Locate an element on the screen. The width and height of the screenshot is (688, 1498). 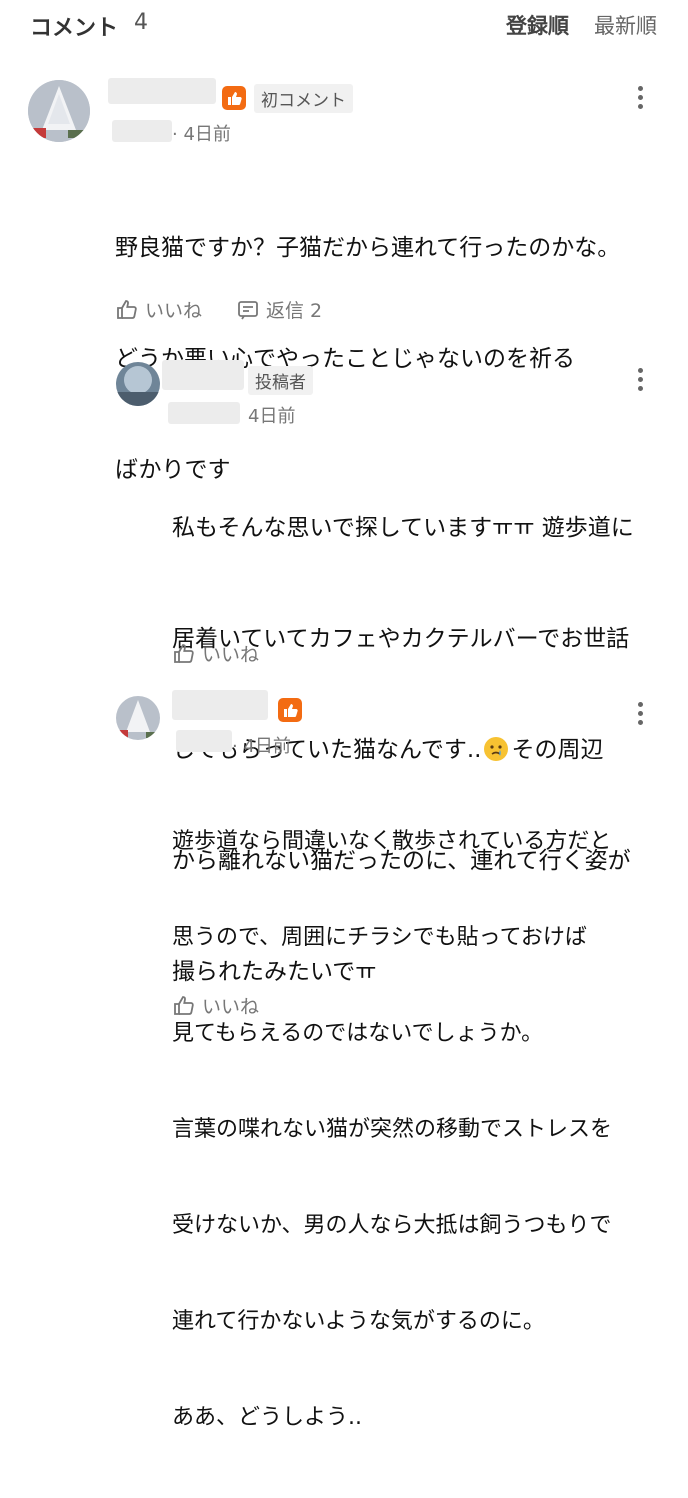
sort-newest-button: 最新順 is located at coordinates (625, 25).